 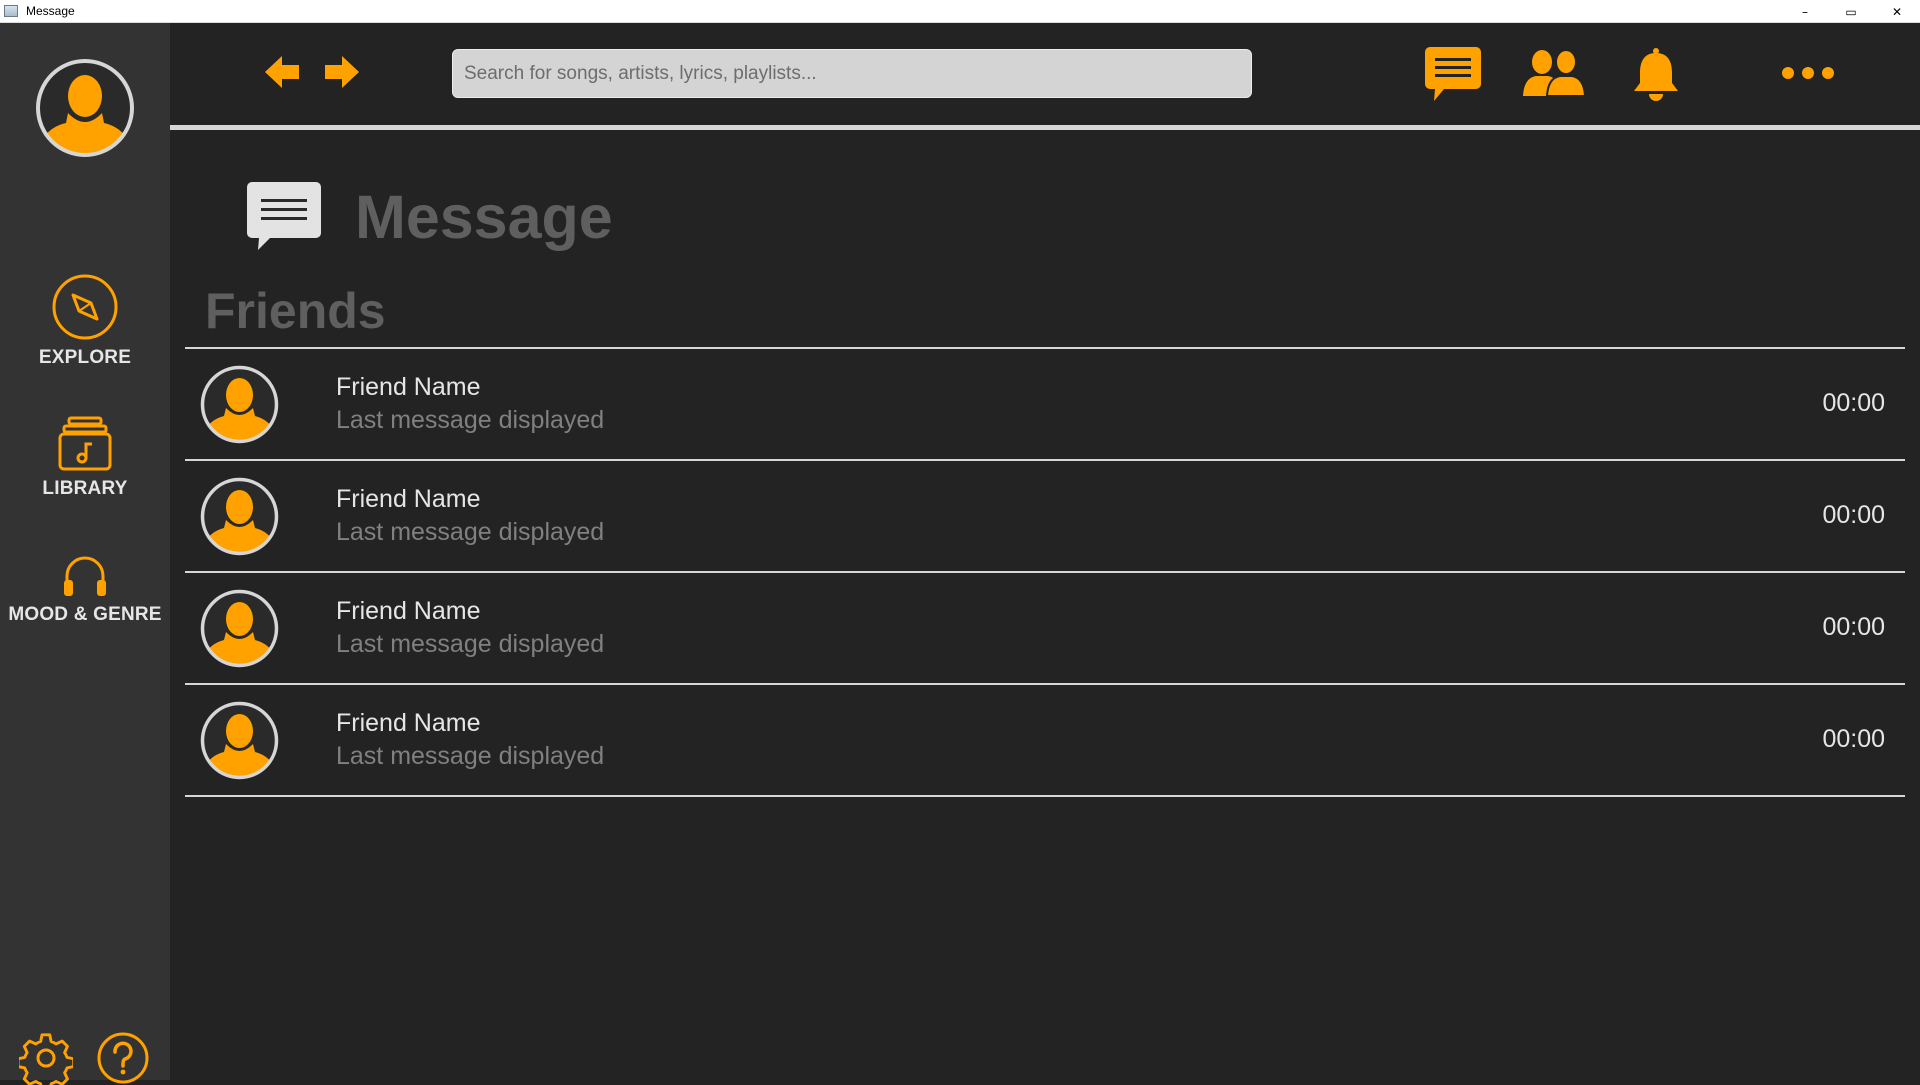 I want to click on search-input, so click(x=852, y=73).